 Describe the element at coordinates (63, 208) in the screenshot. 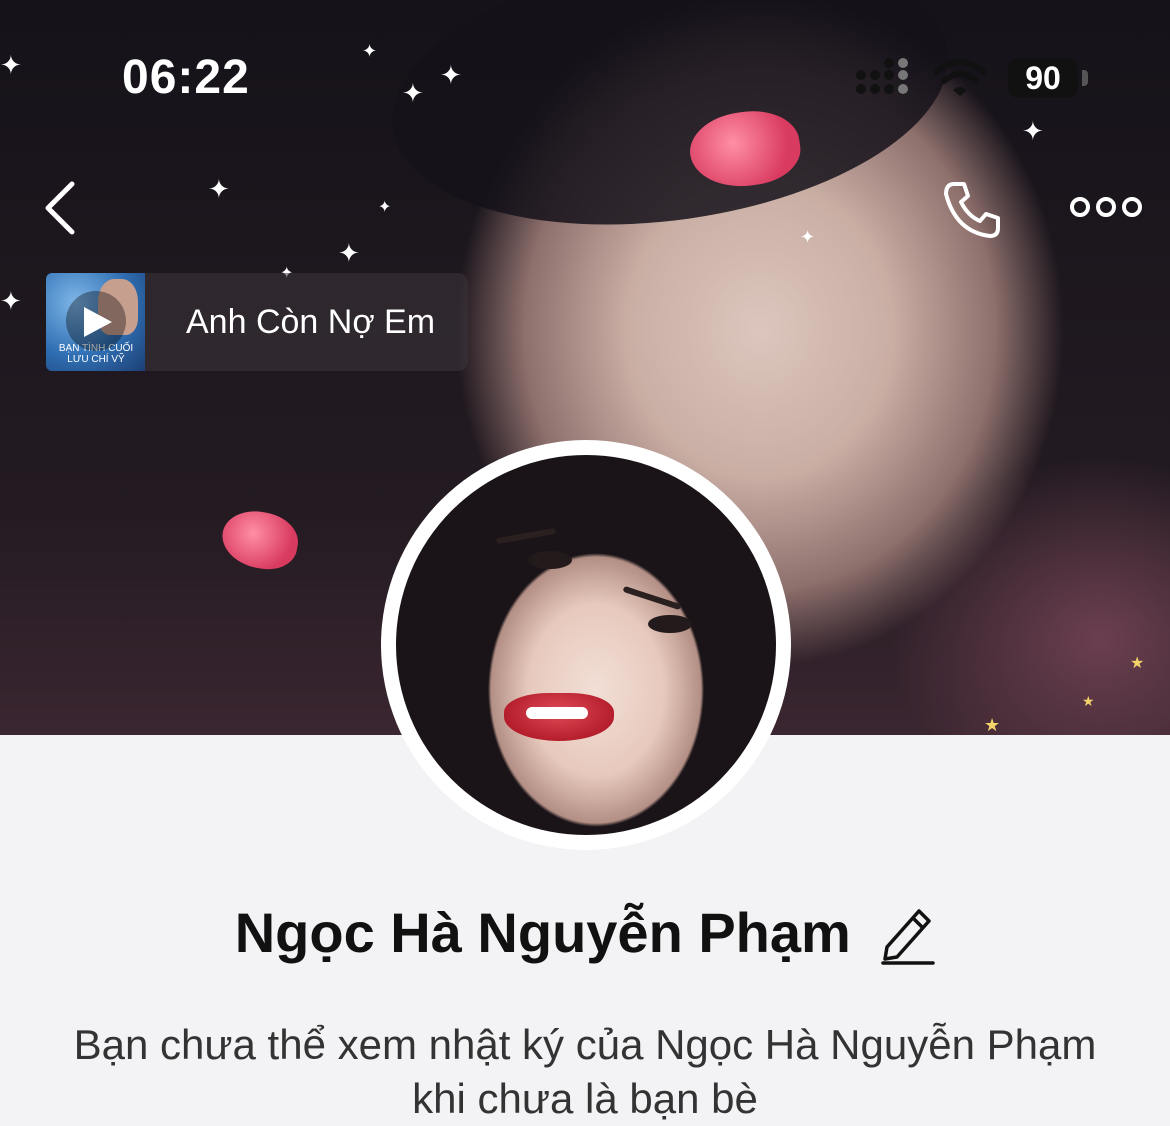

I see `back-chevron-icon` at that location.